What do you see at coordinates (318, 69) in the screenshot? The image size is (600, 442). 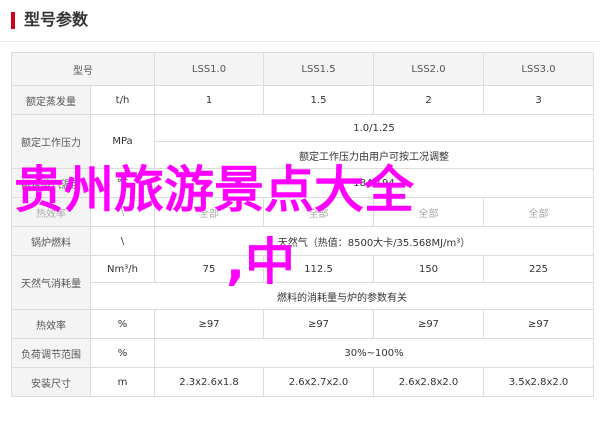 I see `model-lss1-5: LSS1.5` at bounding box center [318, 69].